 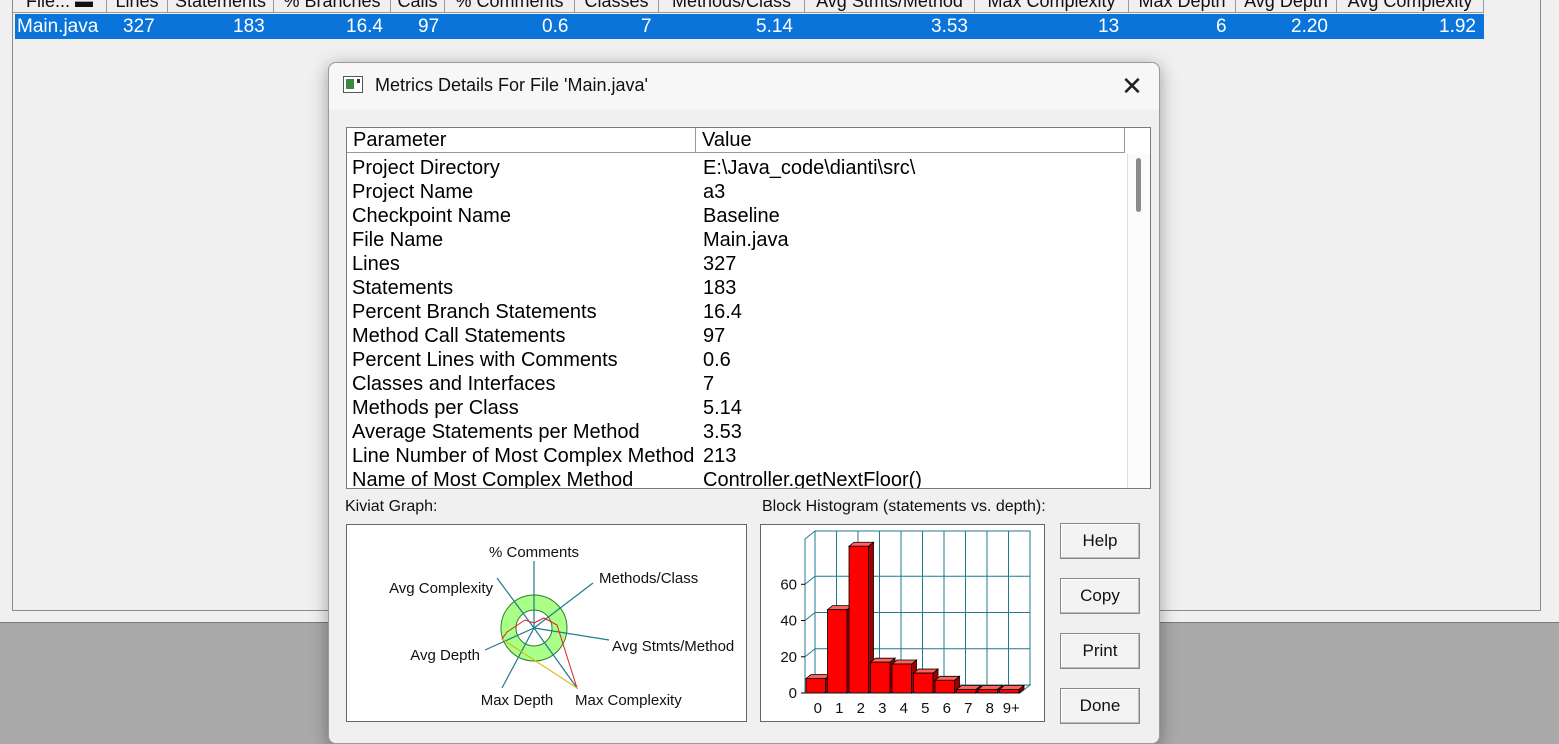 What do you see at coordinates (1182, 6) in the screenshot?
I see `column-header-max-depth: Max Depth` at bounding box center [1182, 6].